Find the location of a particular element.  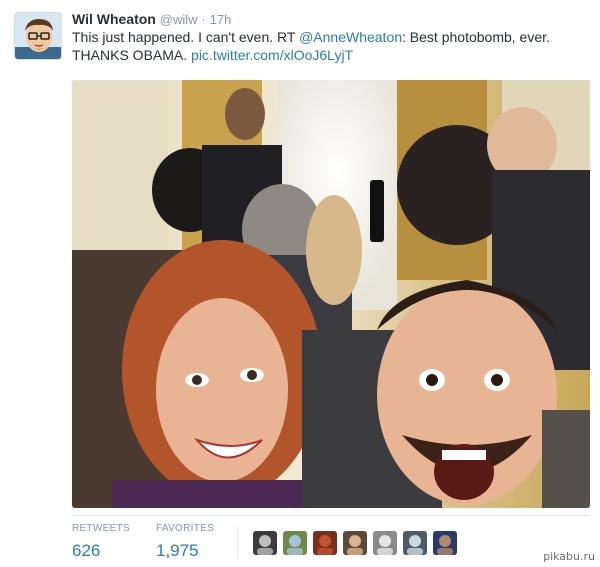

mention-link: @AnneWheaton is located at coordinates (350, 37).